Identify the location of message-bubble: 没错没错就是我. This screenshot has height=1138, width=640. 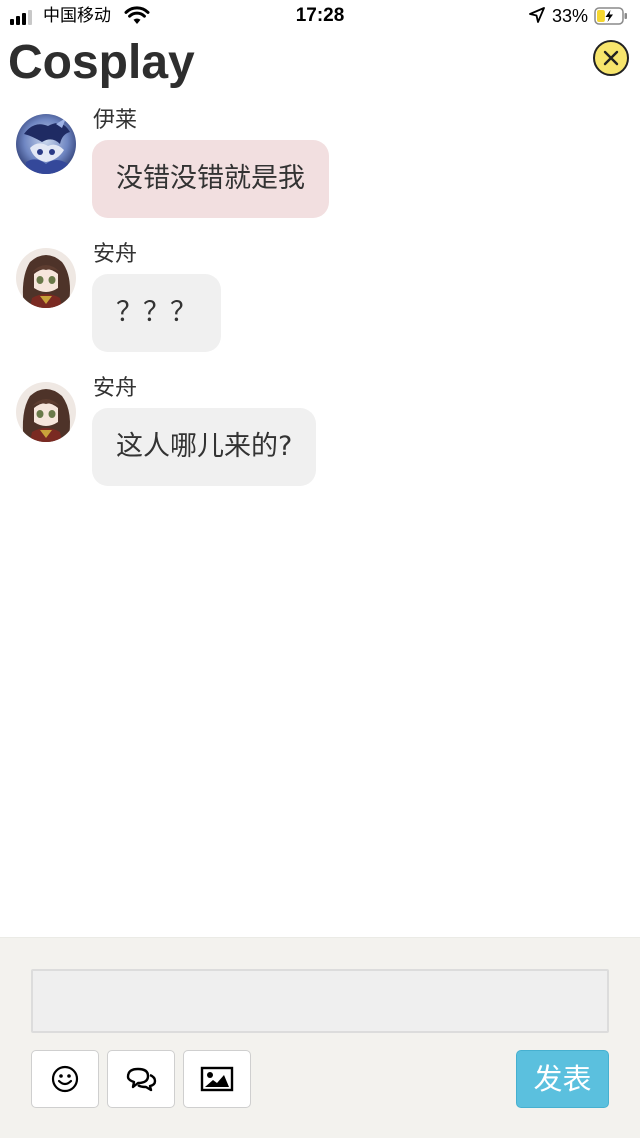
(210, 179).